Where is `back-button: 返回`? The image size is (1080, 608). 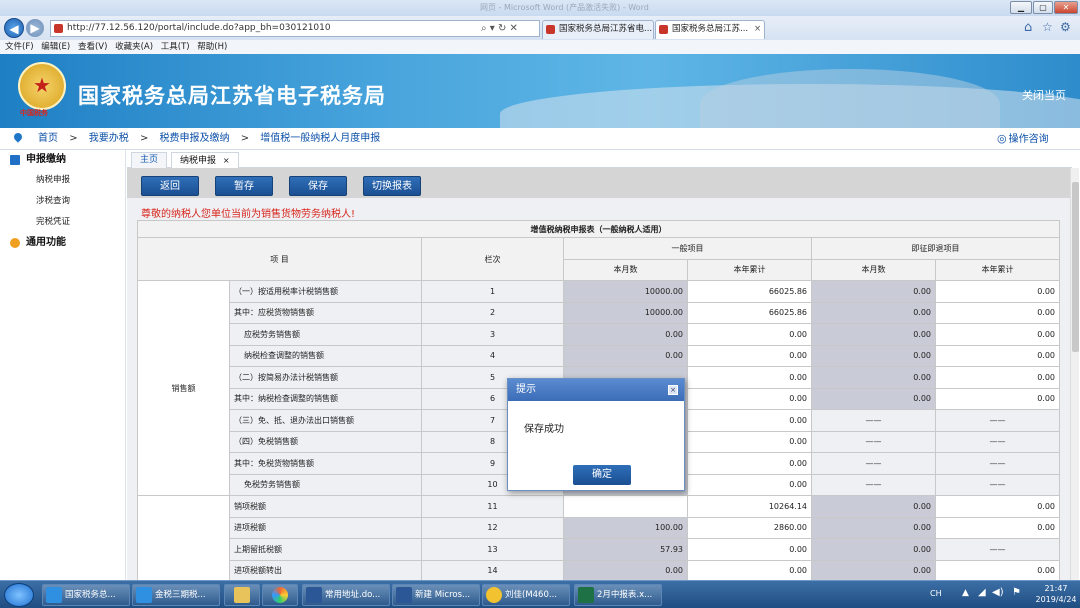 back-button: 返回 is located at coordinates (170, 186).